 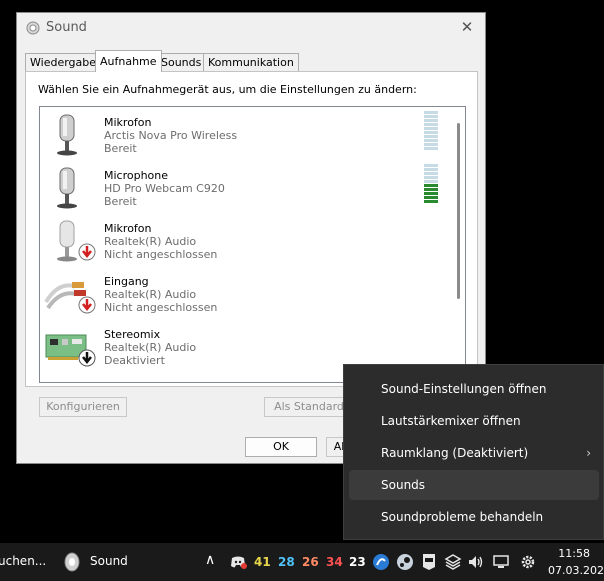 What do you see at coordinates (251, 62) in the screenshot?
I see `tab-kommunikation: Kommunikation` at bounding box center [251, 62].